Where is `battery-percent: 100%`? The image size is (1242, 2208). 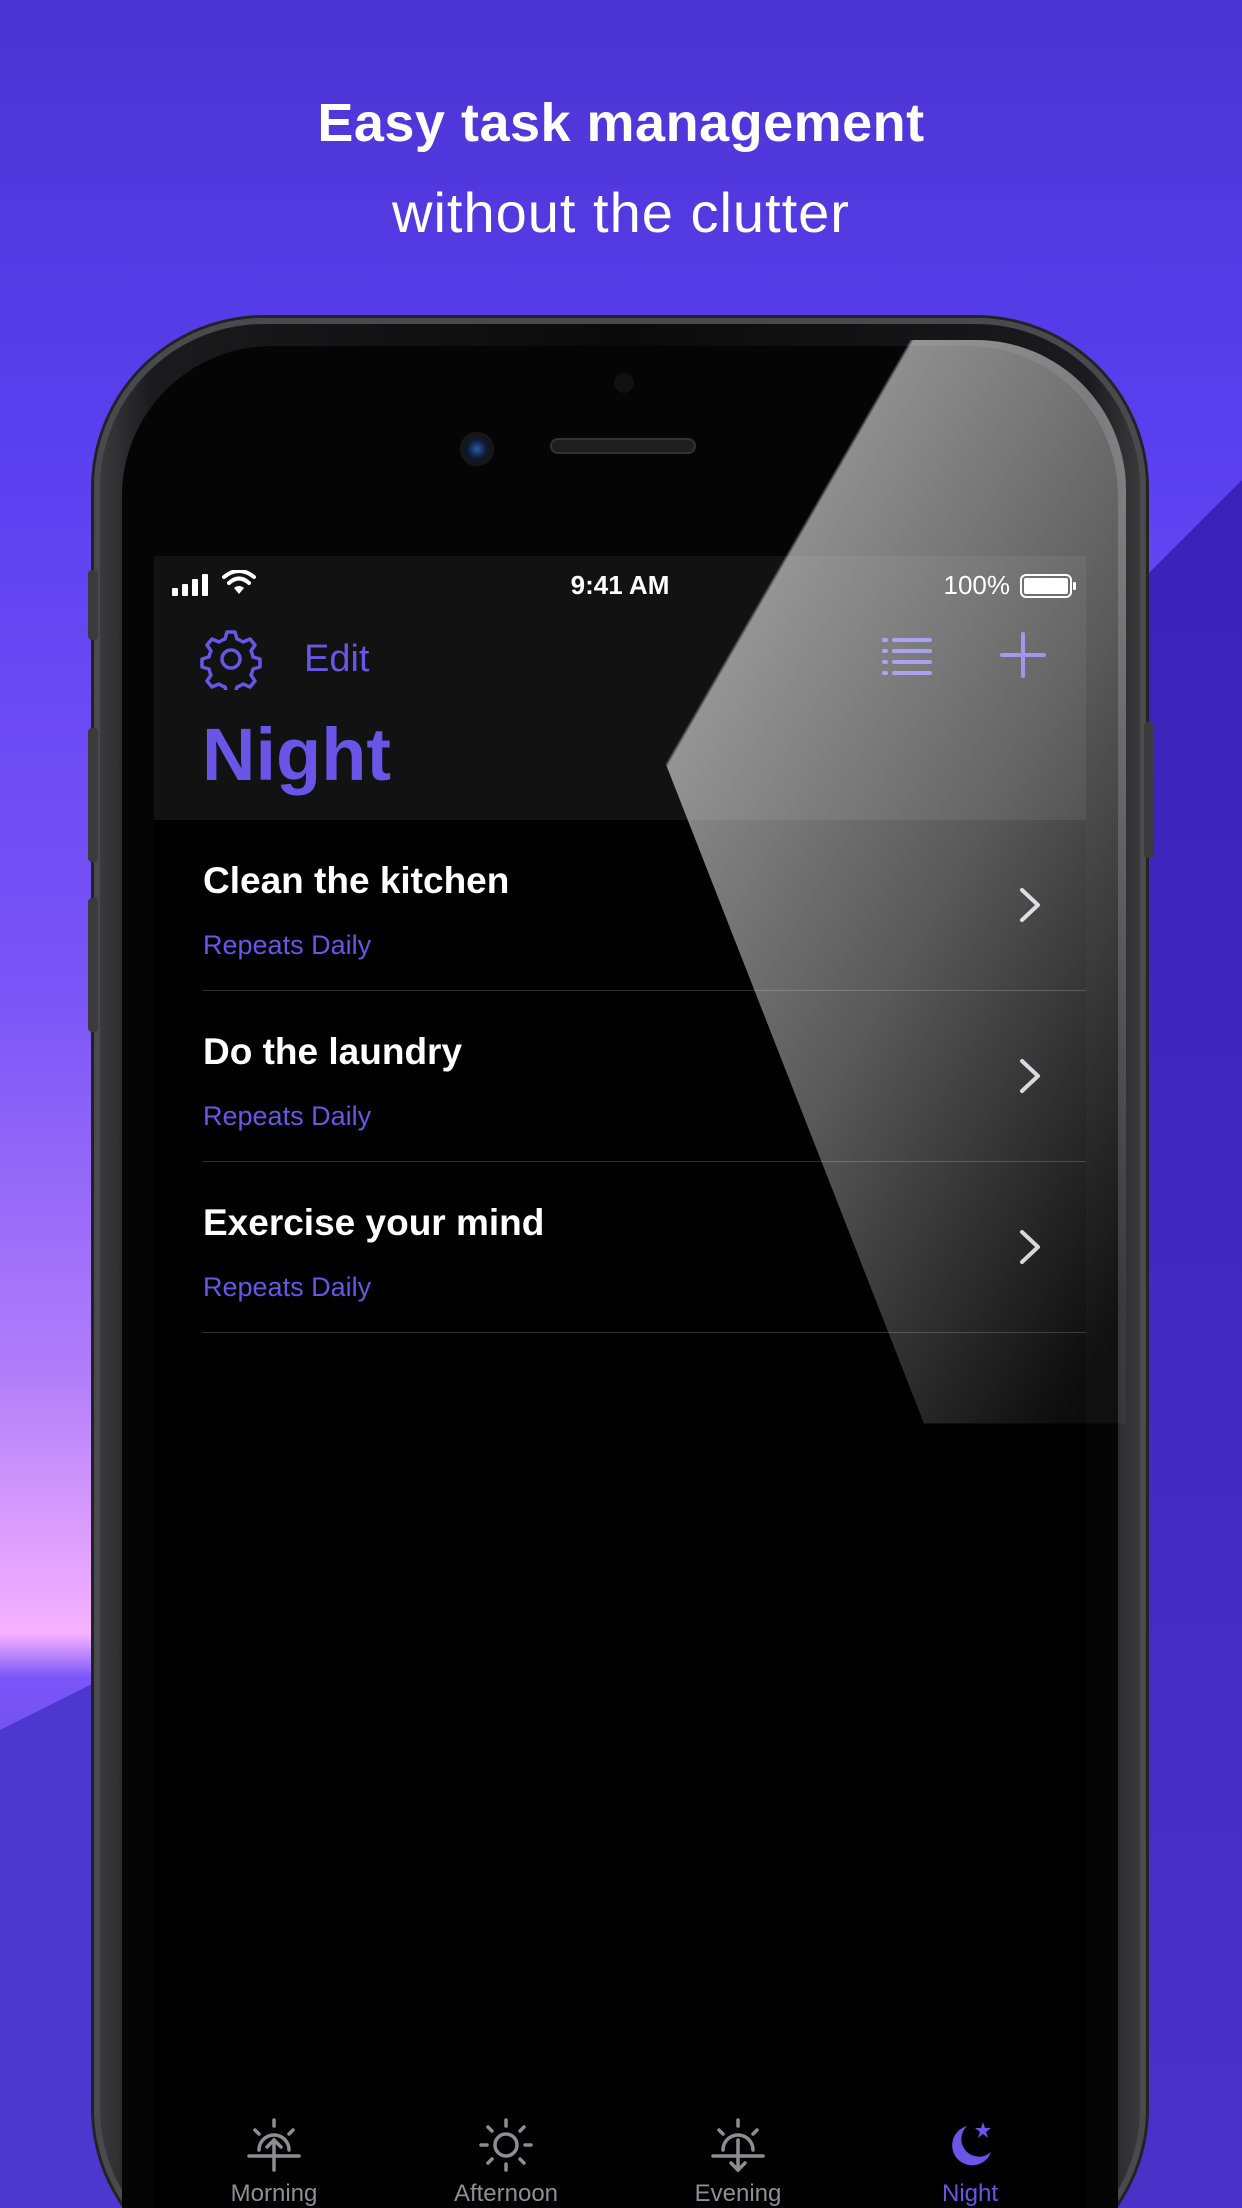
battery-percent: 100% is located at coordinates (977, 585).